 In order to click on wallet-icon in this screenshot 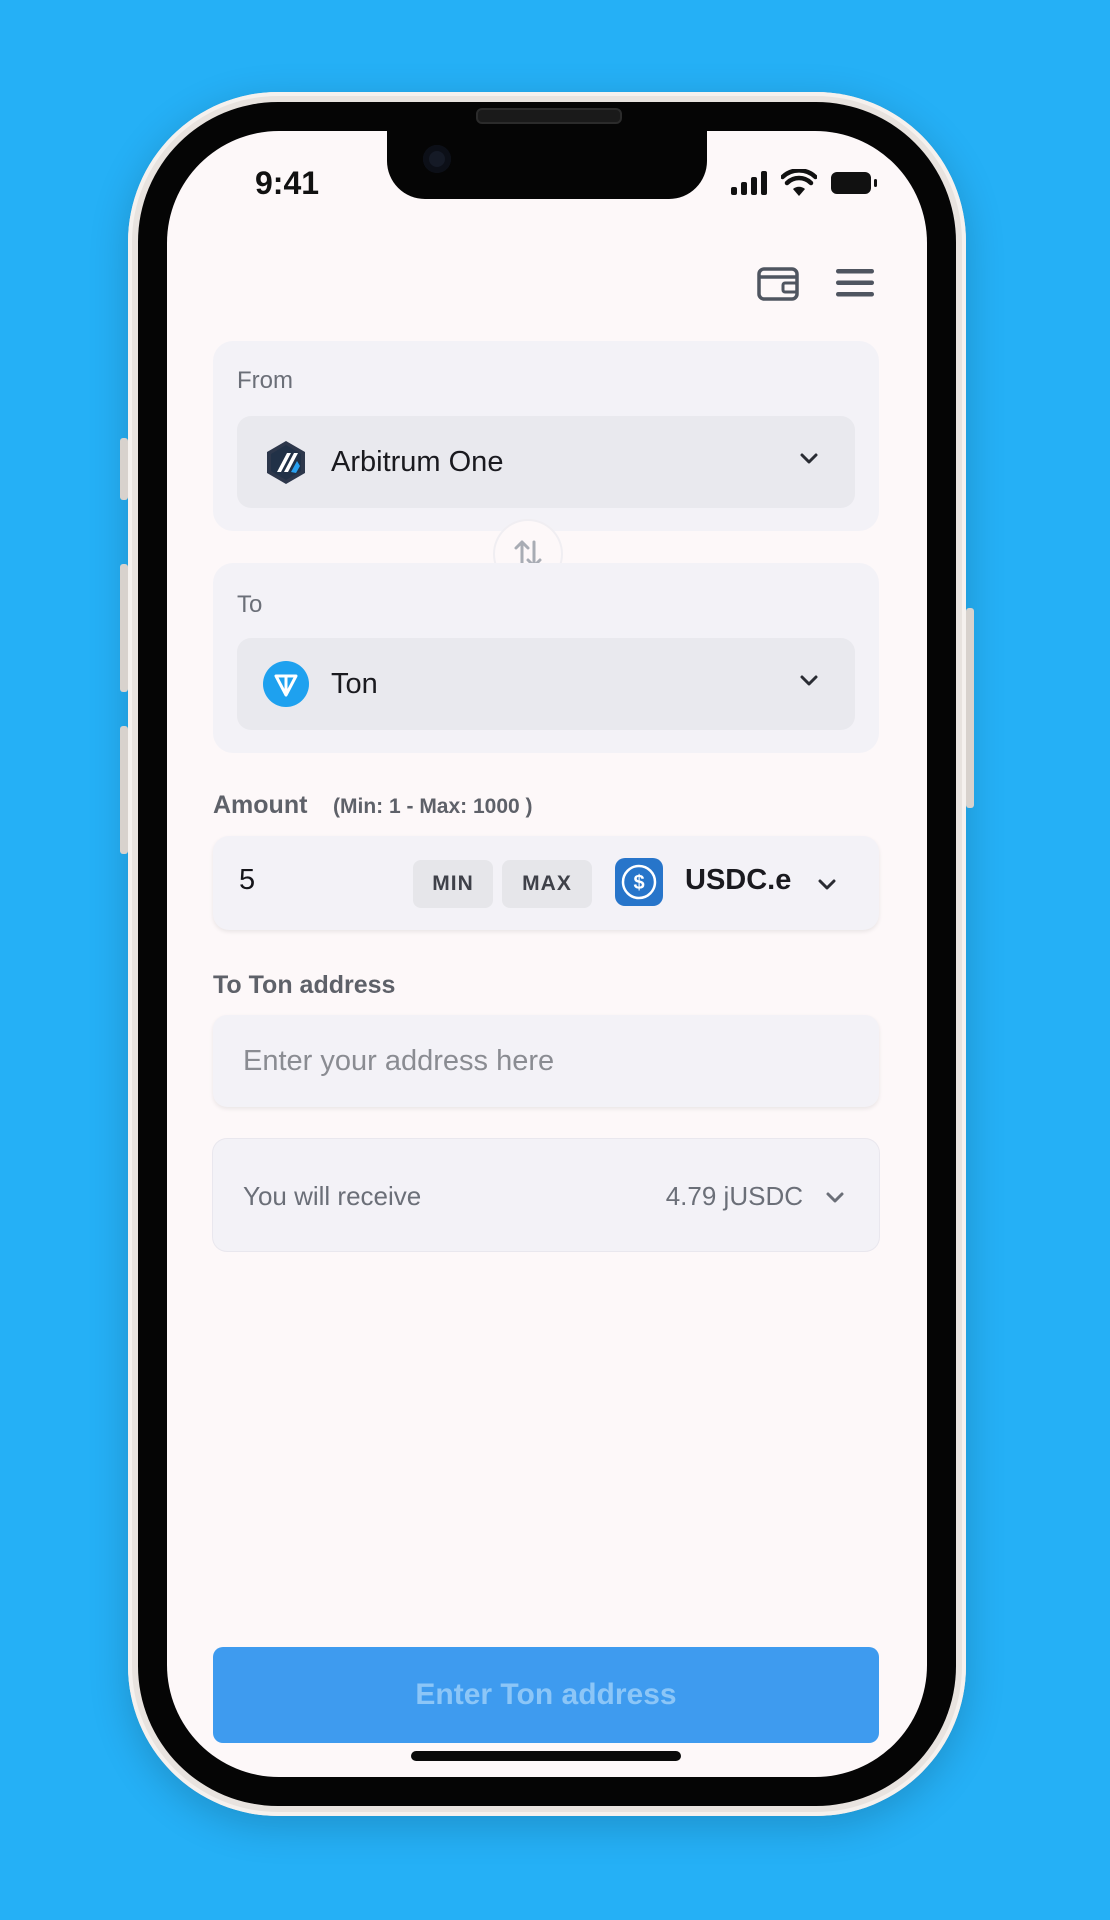, I will do `click(778, 283)`.